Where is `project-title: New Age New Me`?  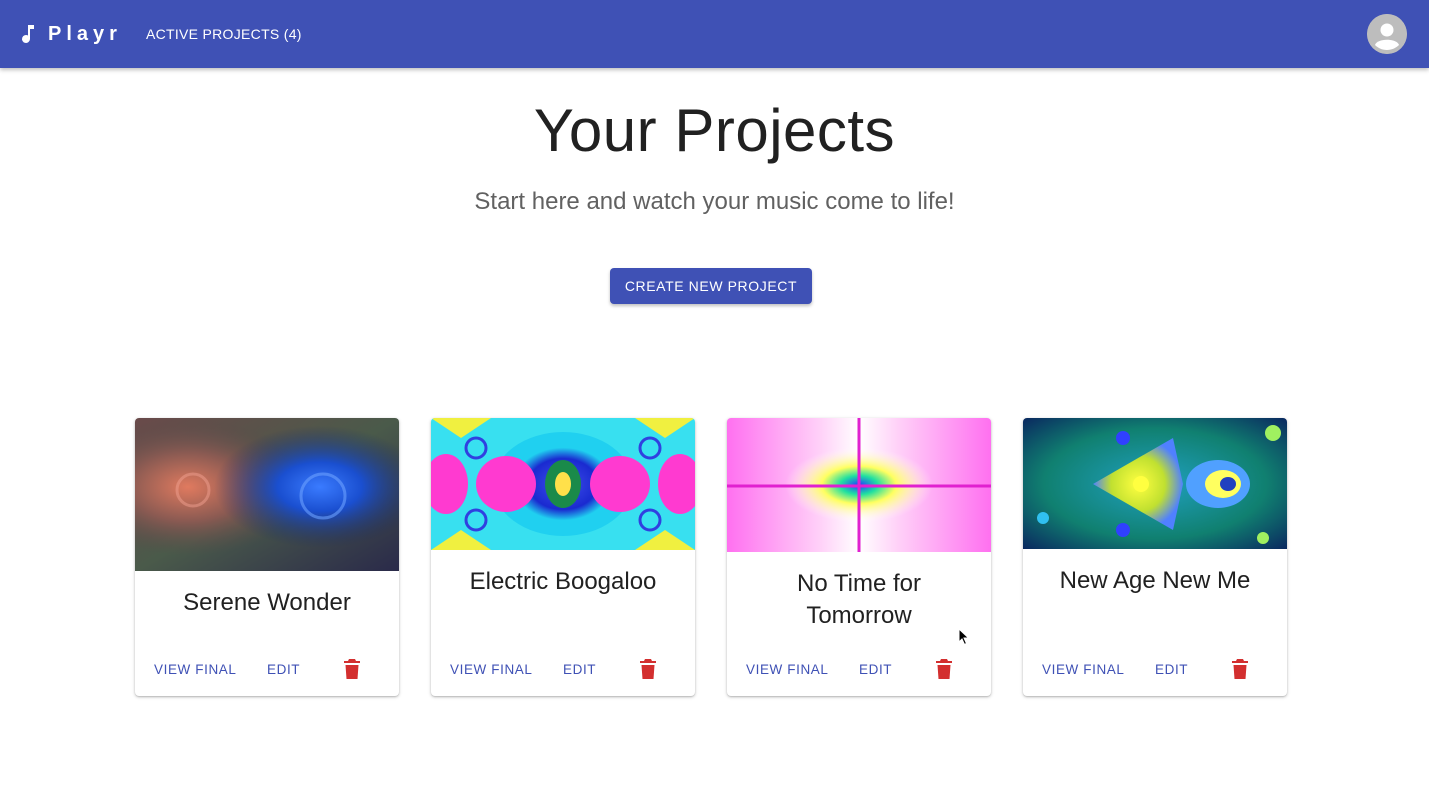 project-title: New Age New Me is located at coordinates (1155, 580).